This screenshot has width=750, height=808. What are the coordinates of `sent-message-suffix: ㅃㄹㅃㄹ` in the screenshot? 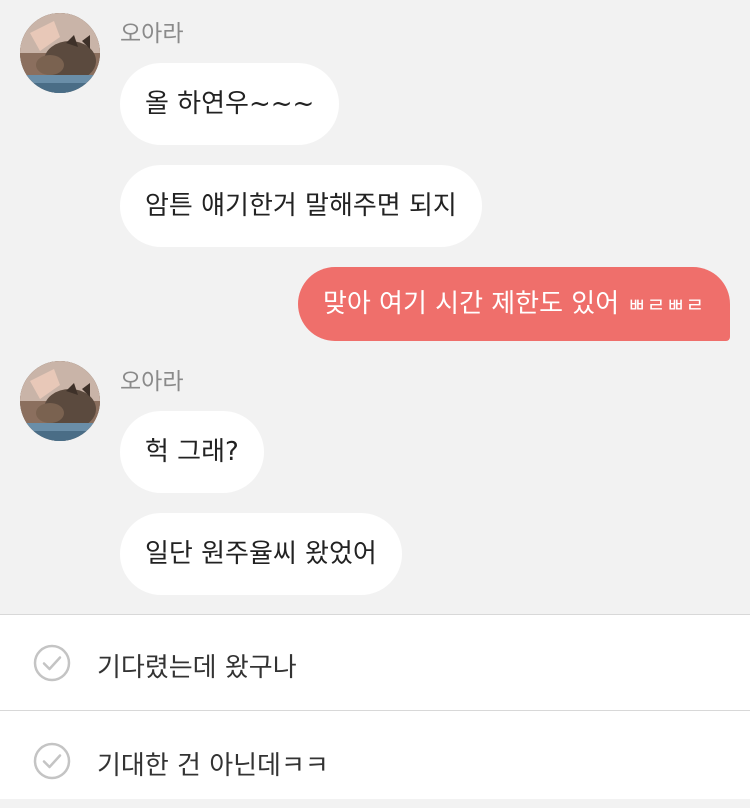 It's located at (666, 305).